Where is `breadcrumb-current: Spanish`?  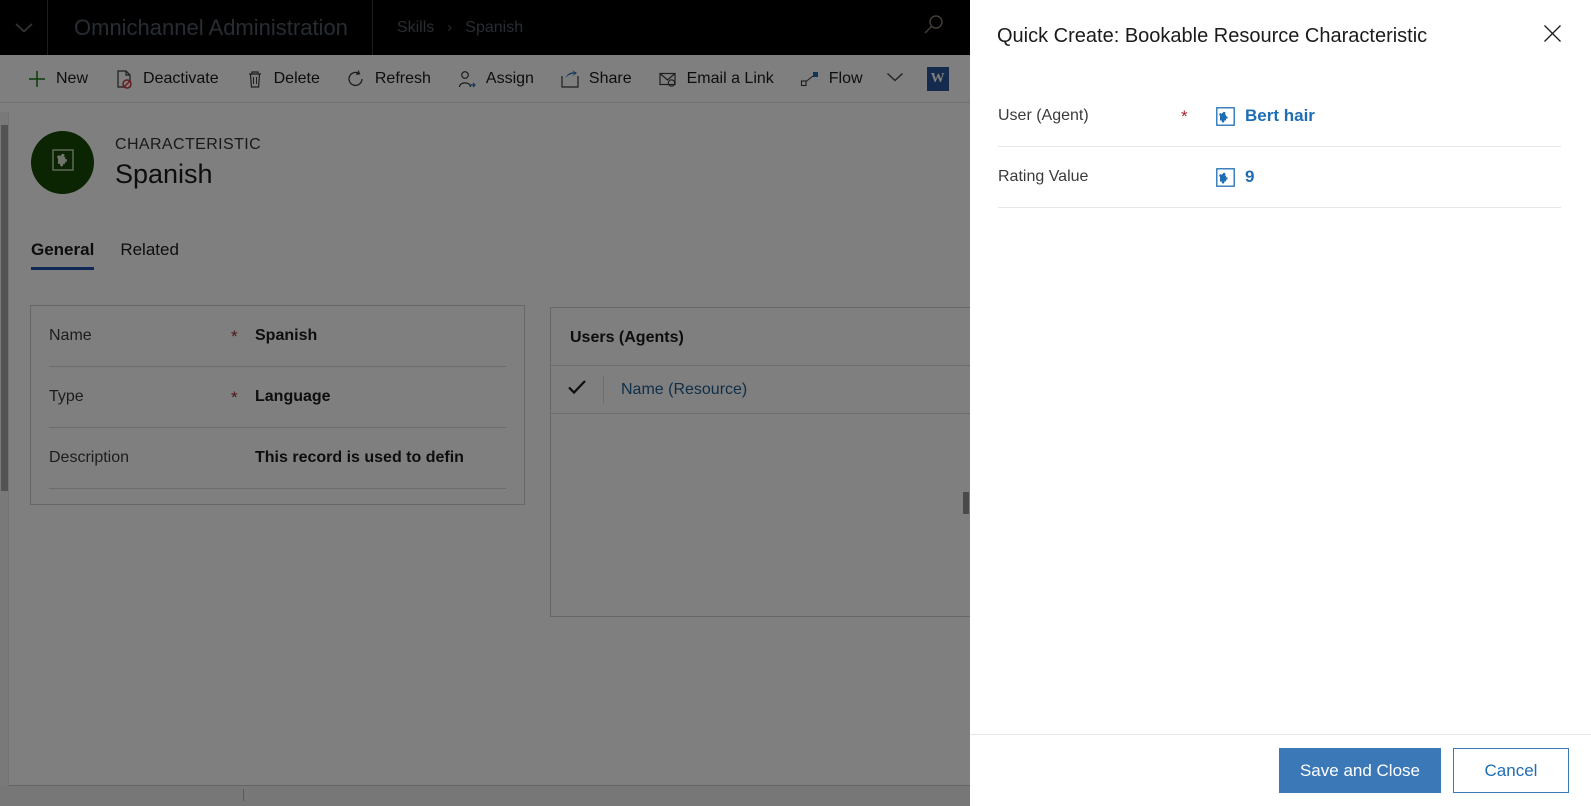
breadcrumb-current: Spanish is located at coordinates (494, 27).